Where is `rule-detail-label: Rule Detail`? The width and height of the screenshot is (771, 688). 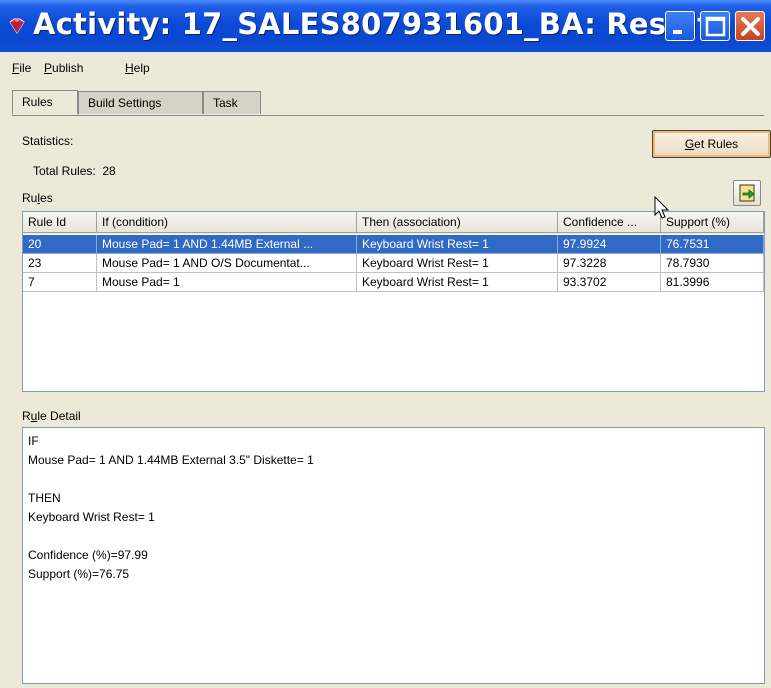 rule-detail-label: Rule Detail is located at coordinates (51, 416).